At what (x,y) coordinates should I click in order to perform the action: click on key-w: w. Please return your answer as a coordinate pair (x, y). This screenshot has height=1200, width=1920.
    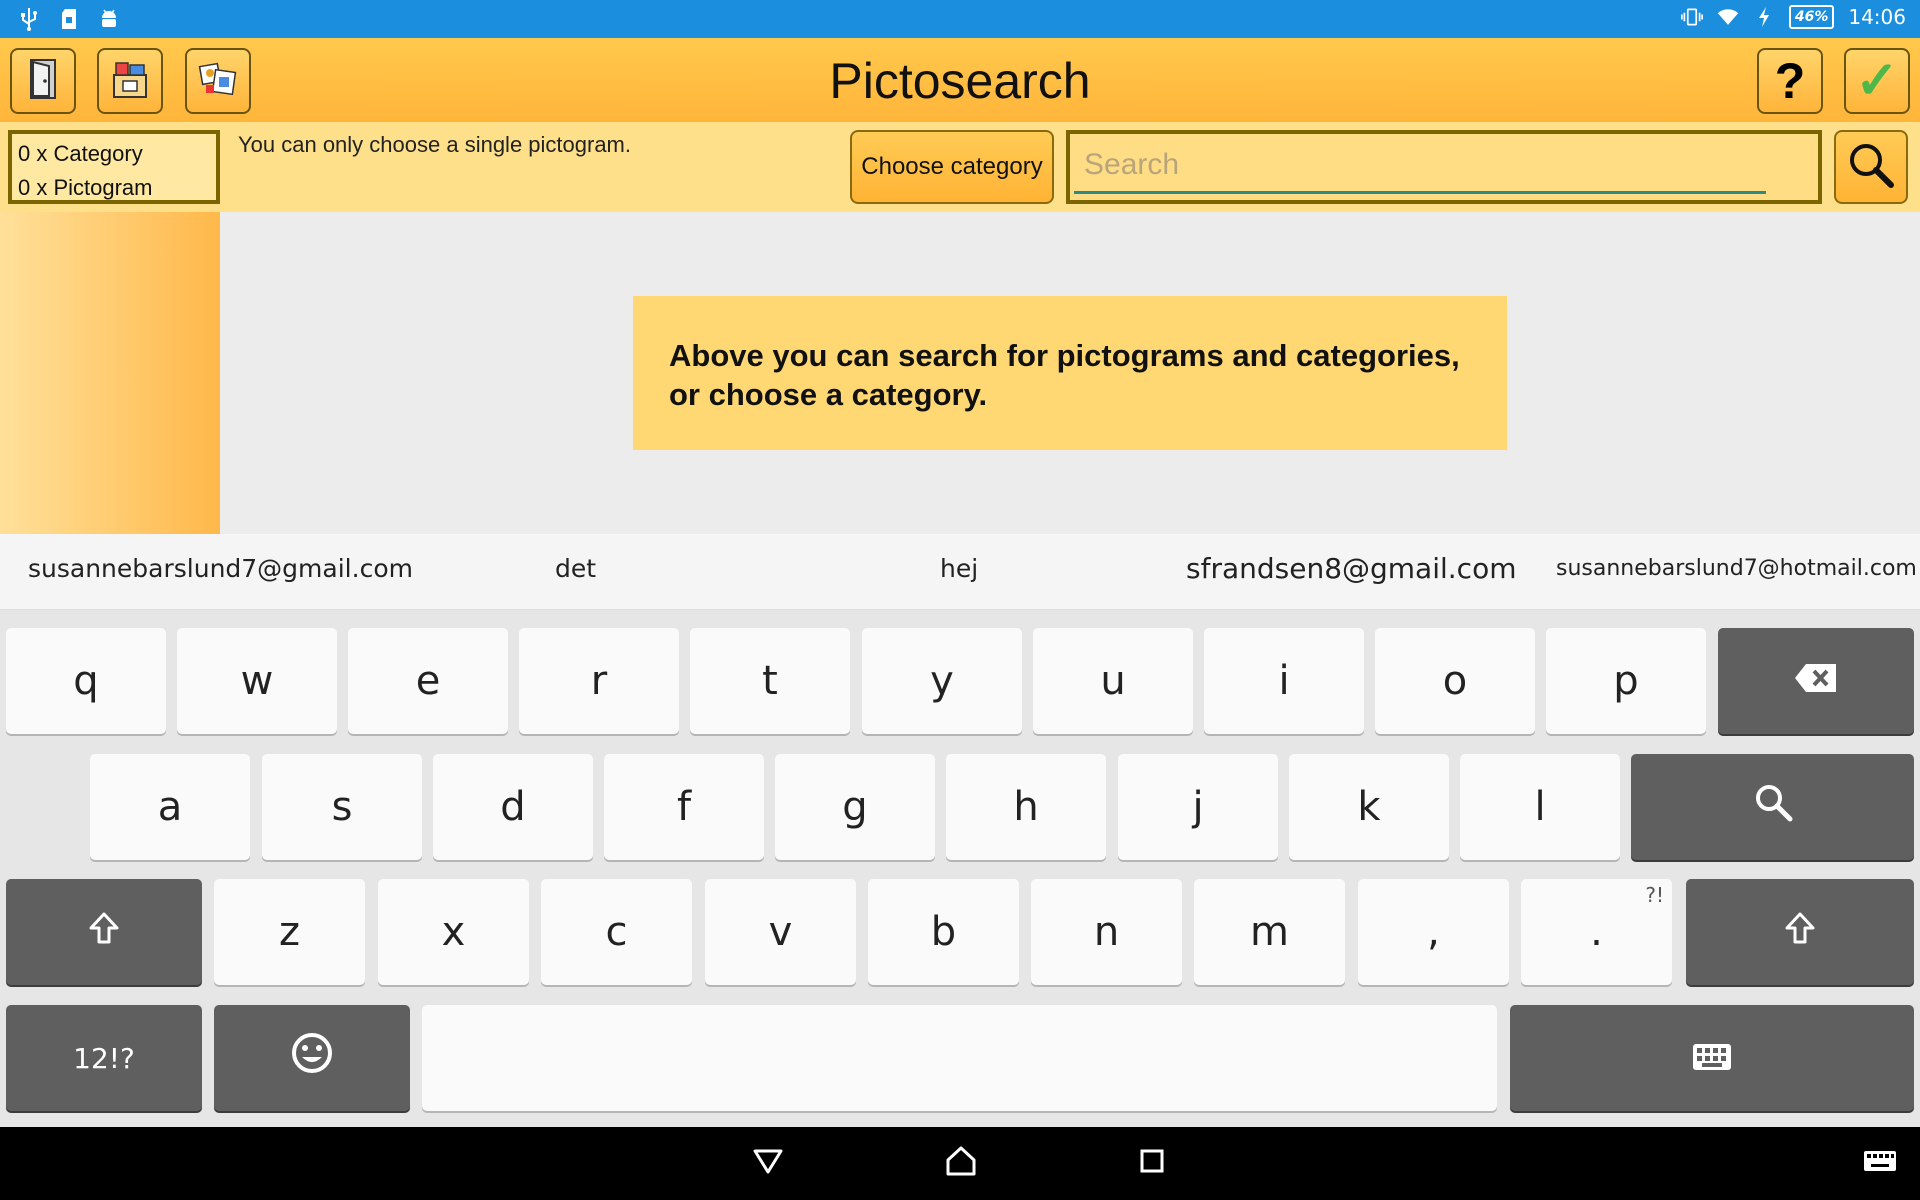
    Looking at the image, I should click on (257, 681).